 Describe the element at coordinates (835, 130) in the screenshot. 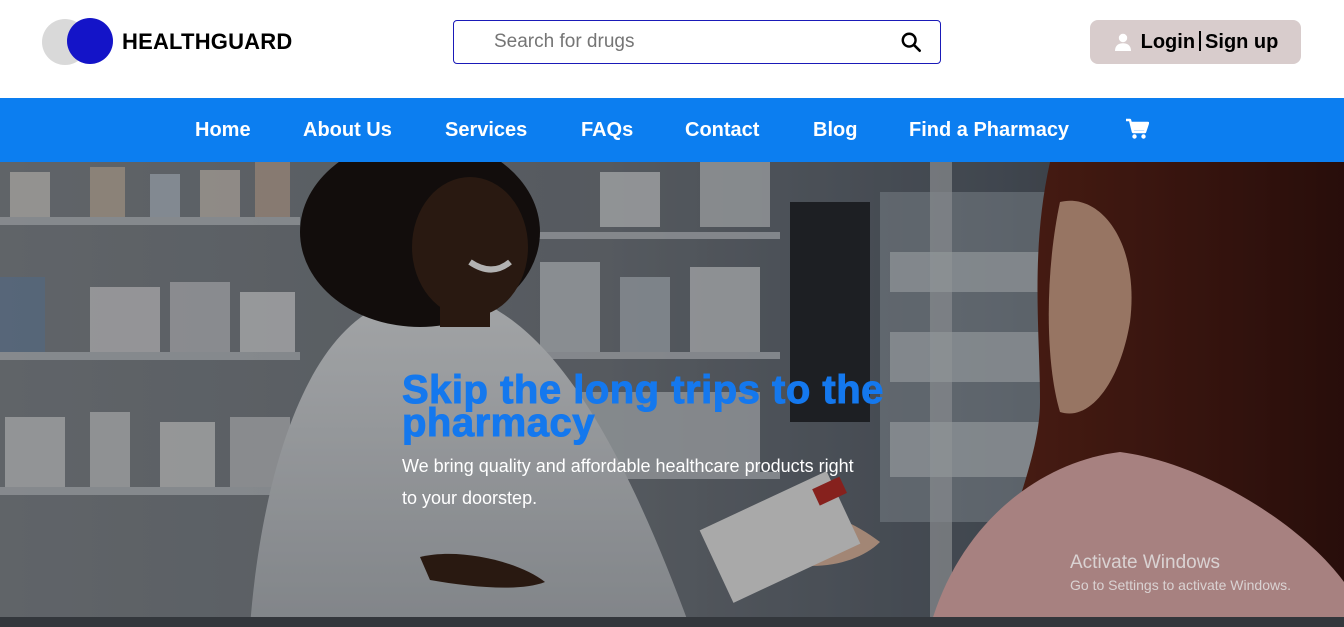

I see `nav-blog: Blog` at that location.